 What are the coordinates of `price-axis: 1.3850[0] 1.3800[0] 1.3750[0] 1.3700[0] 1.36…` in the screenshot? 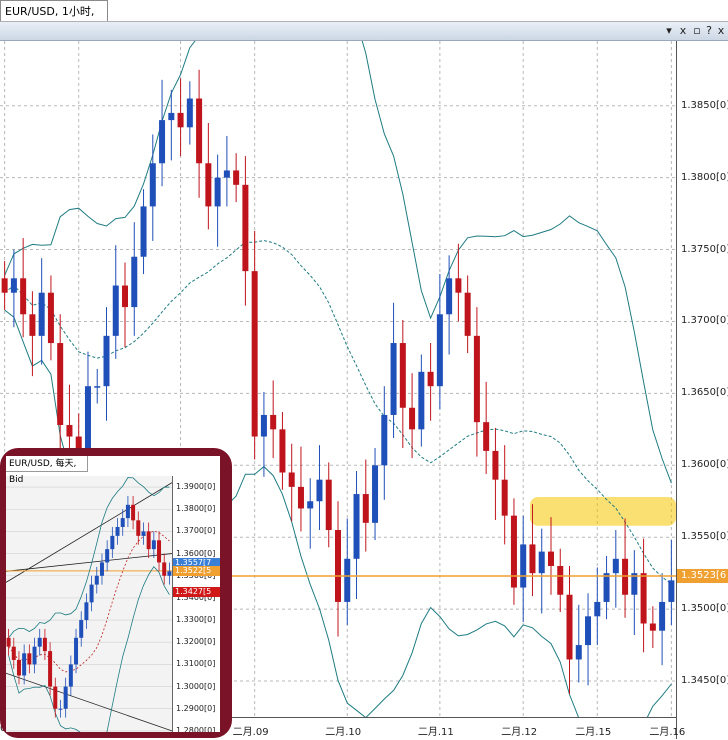 It's located at (702, 390).